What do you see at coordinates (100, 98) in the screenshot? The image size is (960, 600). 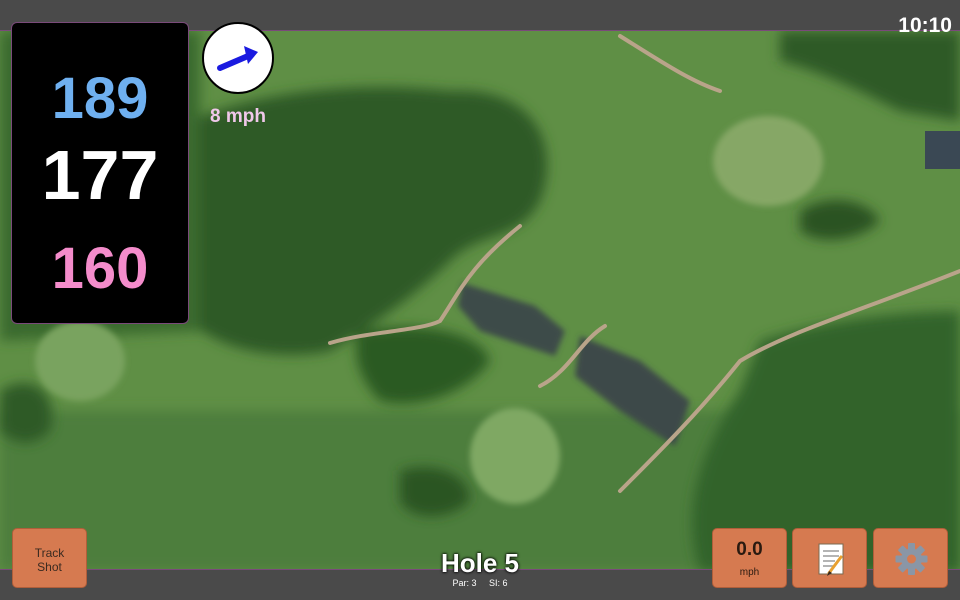 I see `back-distance: 189` at bounding box center [100, 98].